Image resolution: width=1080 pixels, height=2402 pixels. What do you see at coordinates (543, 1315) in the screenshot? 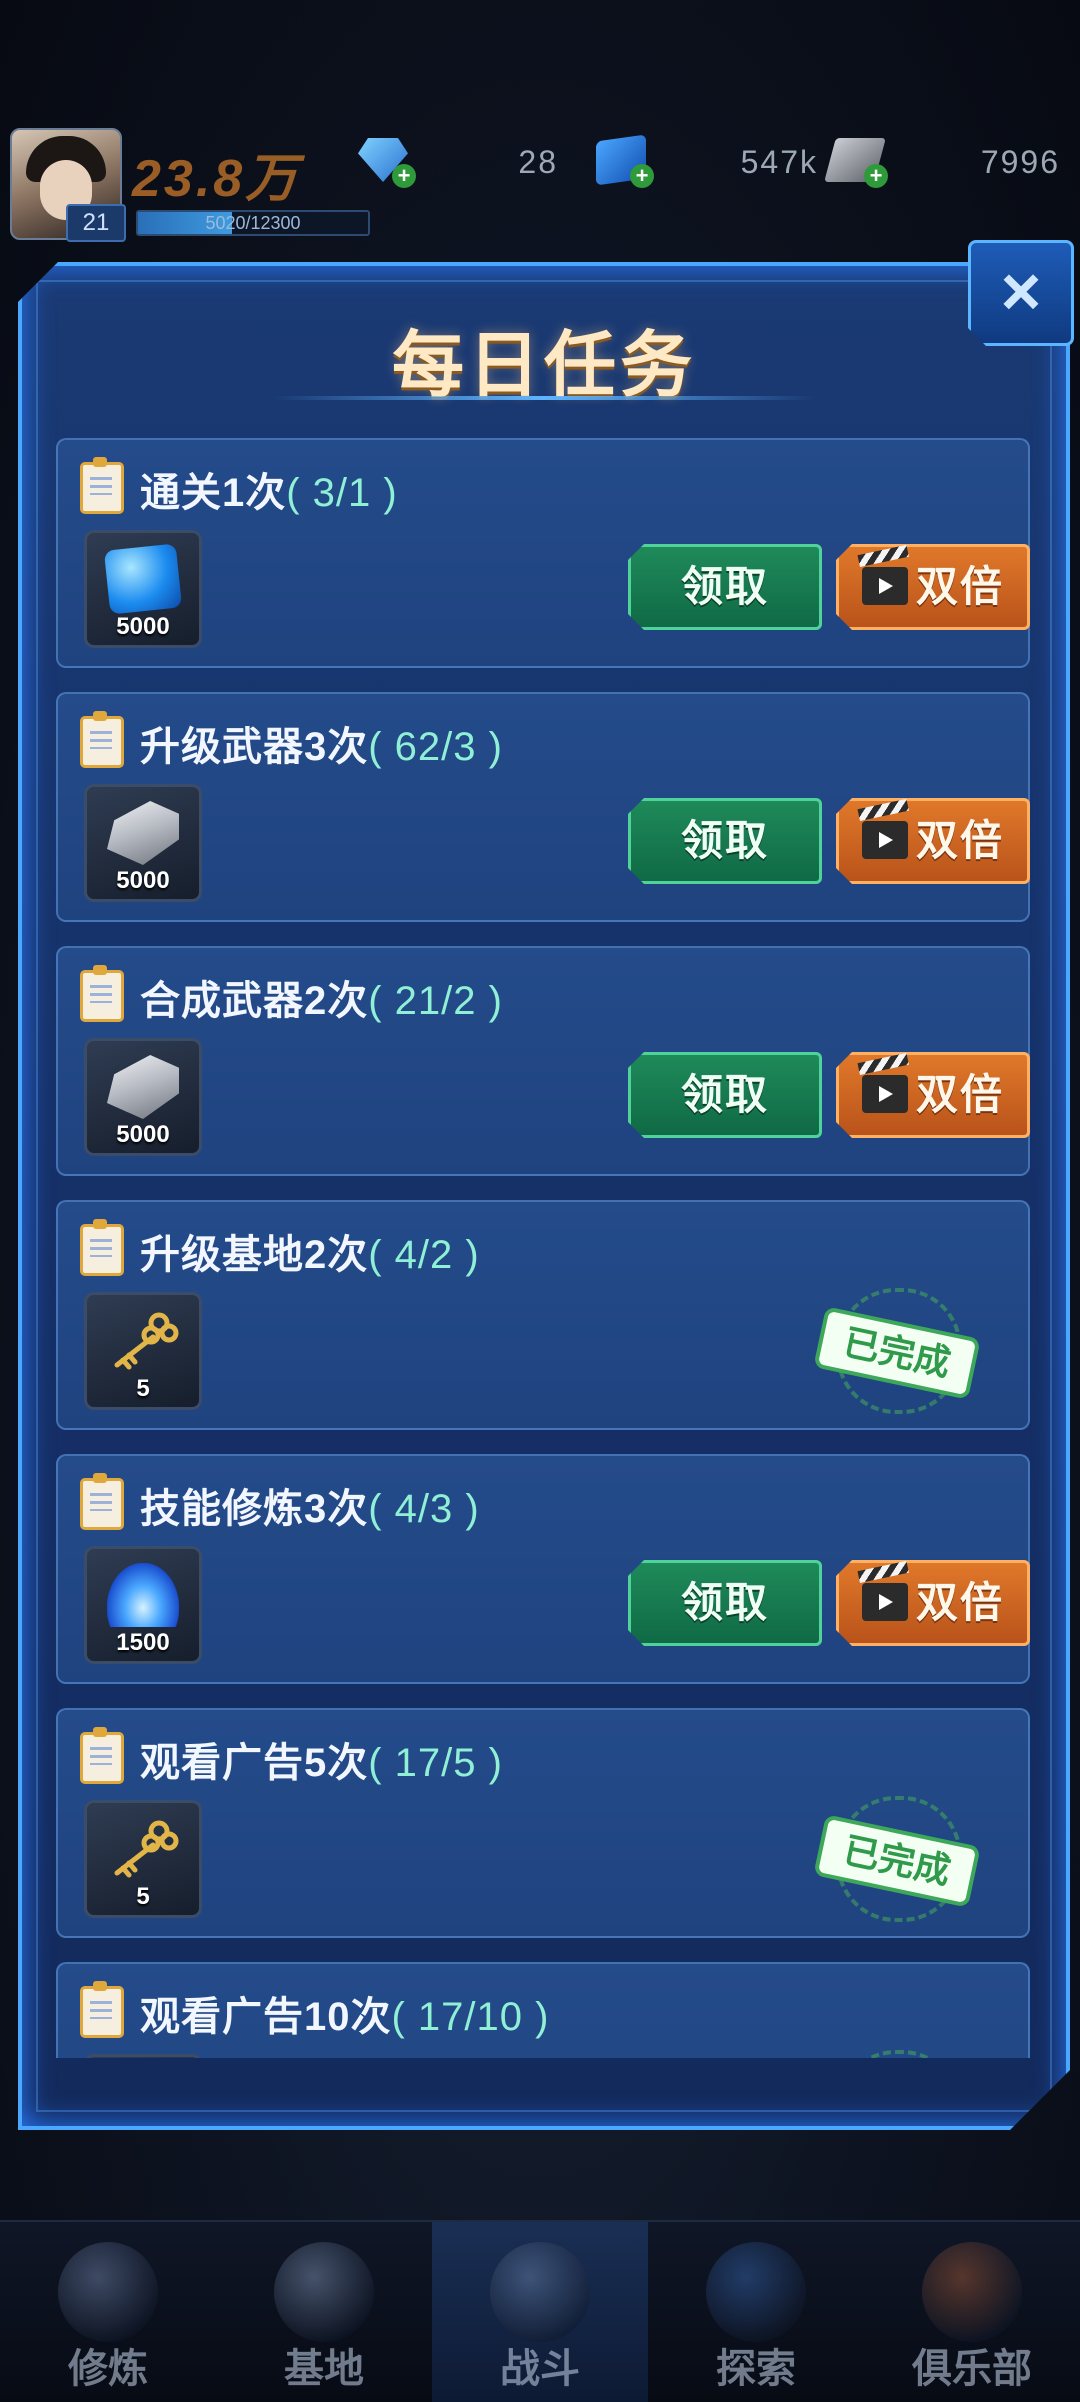
I see `task-row: 升级基地2次( 4/2 ) 5 已完成` at bounding box center [543, 1315].